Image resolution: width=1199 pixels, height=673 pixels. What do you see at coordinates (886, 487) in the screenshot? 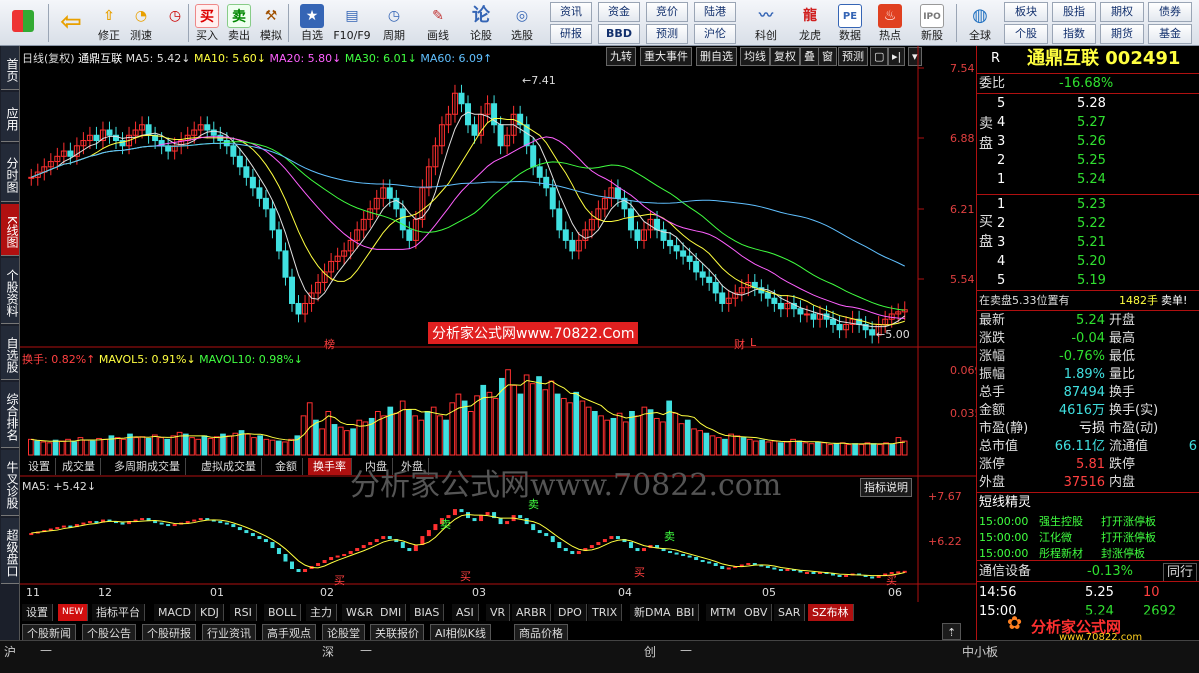
I see `indicator-help-button: 指标说明` at bounding box center [886, 487].